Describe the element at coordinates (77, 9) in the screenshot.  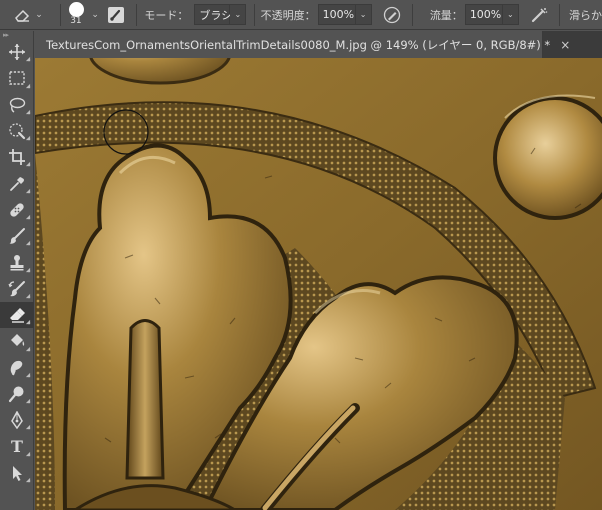
I see `brush-tip-preview` at that location.